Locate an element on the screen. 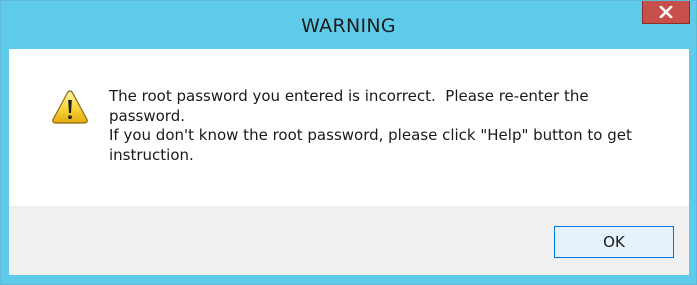 The height and width of the screenshot is (285, 697). dialog-title: WARNING is located at coordinates (348, 26).